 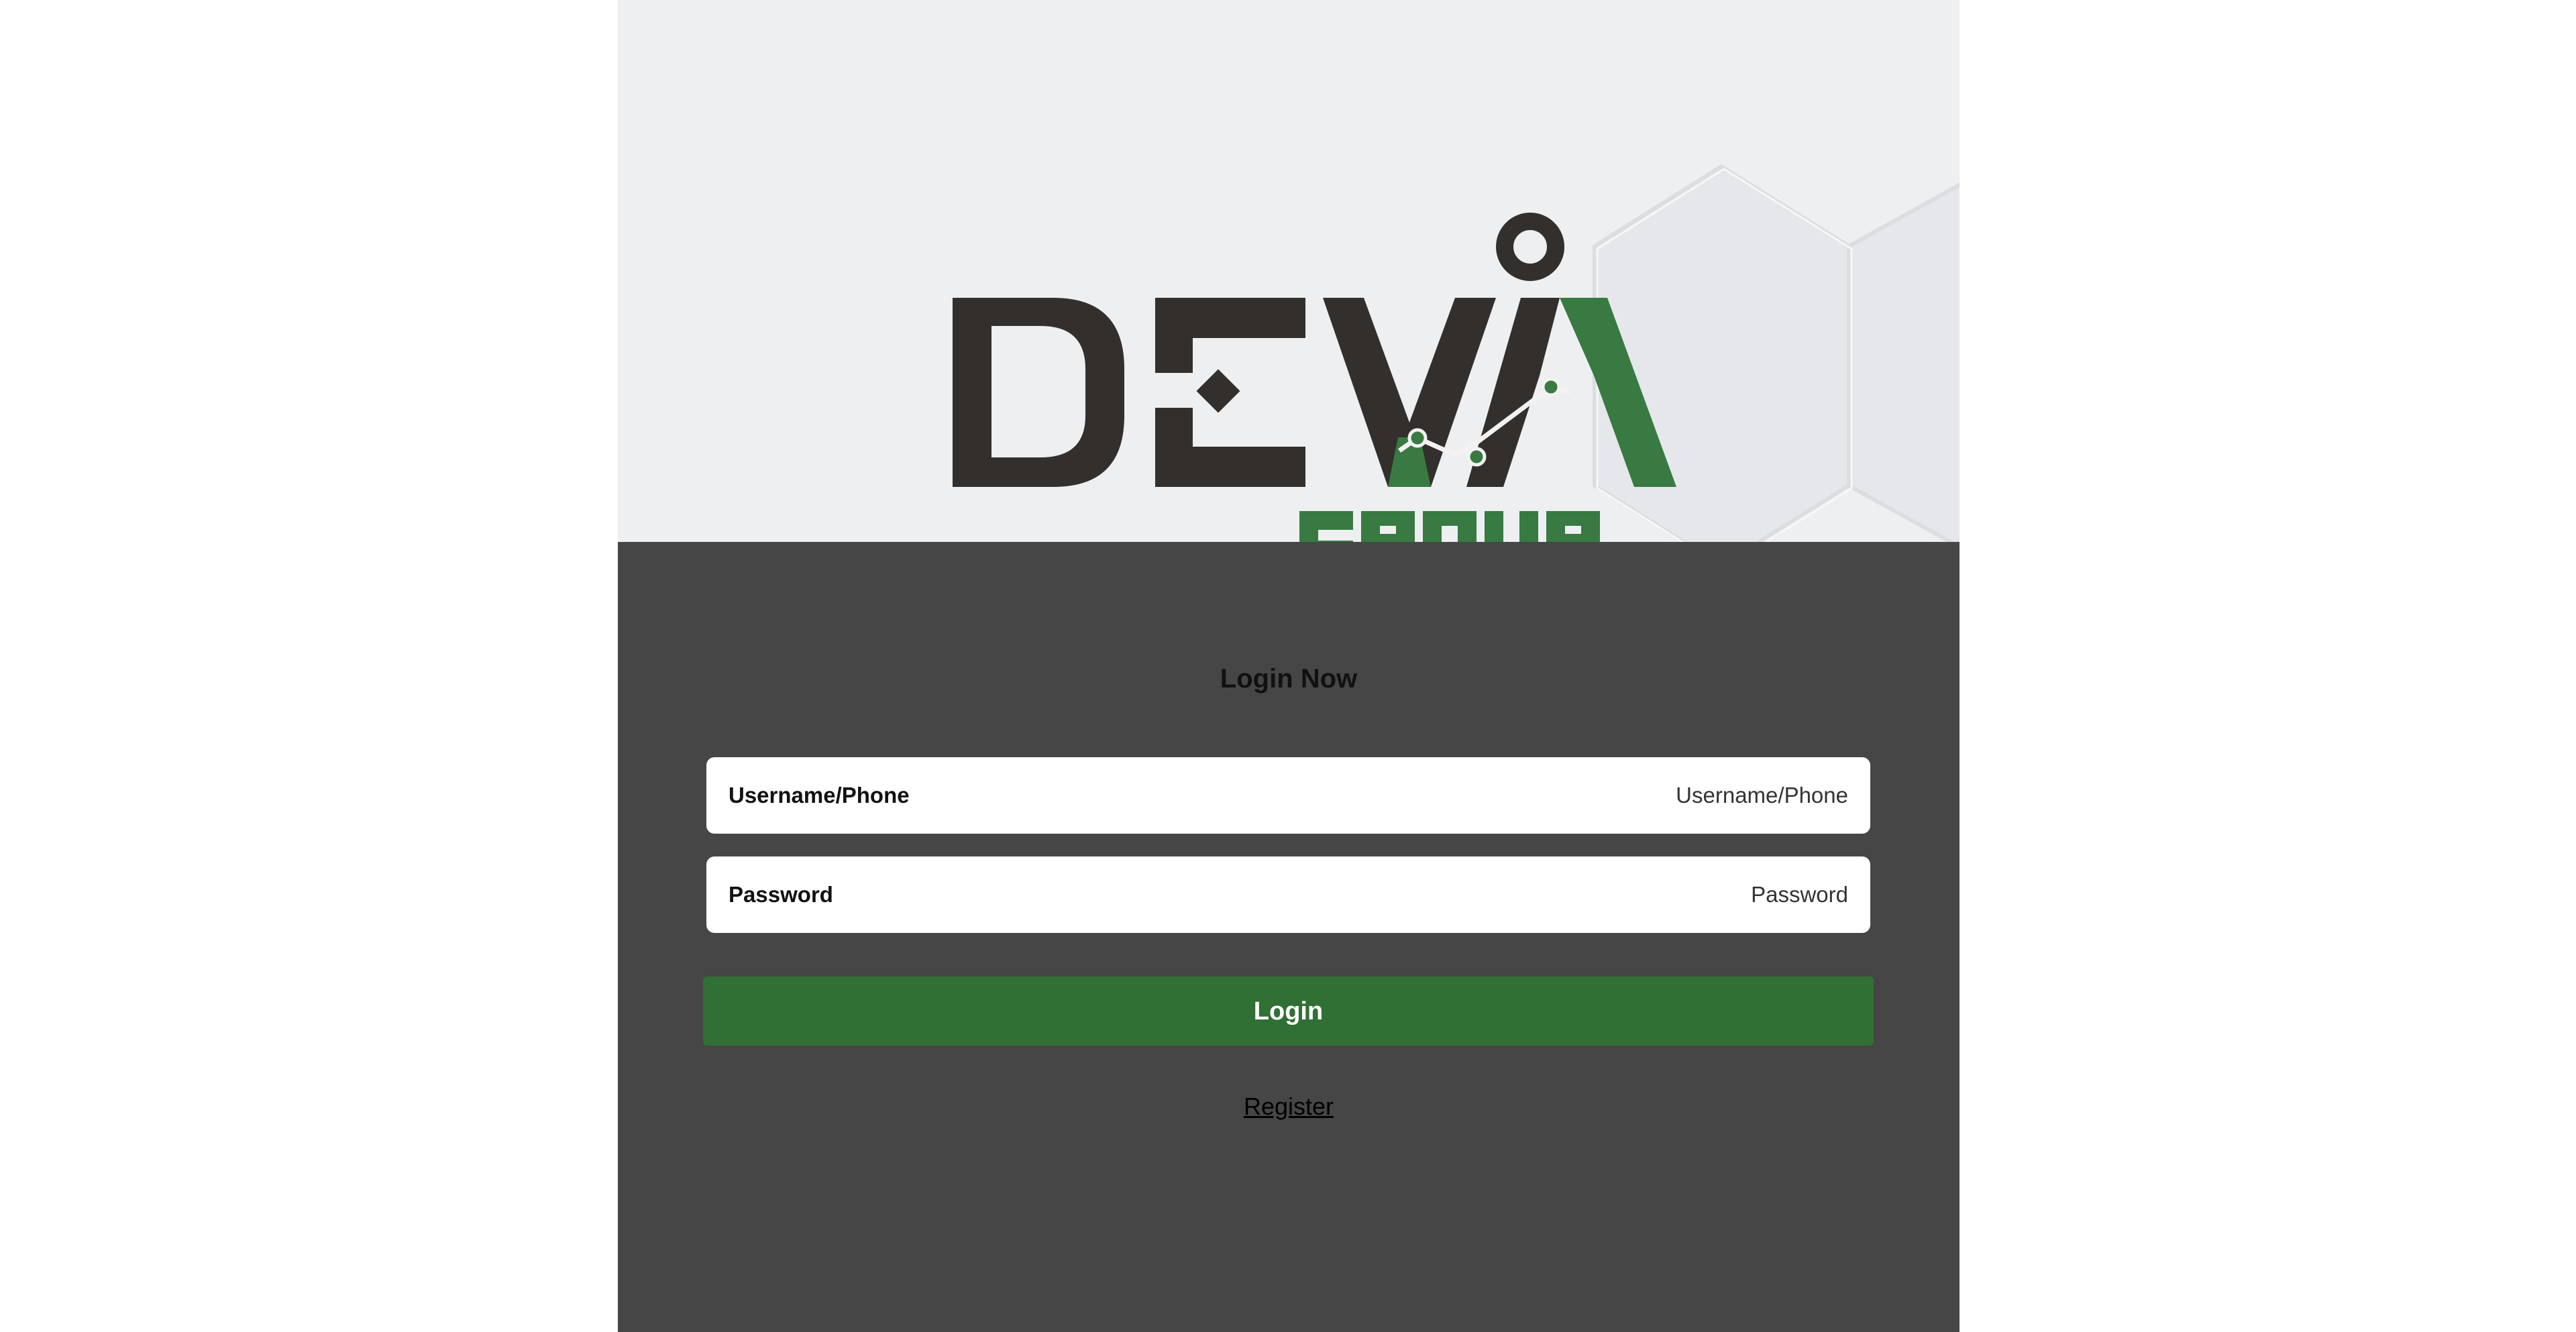 I want to click on page-title: Login Now, so click(x=1289, y=678).